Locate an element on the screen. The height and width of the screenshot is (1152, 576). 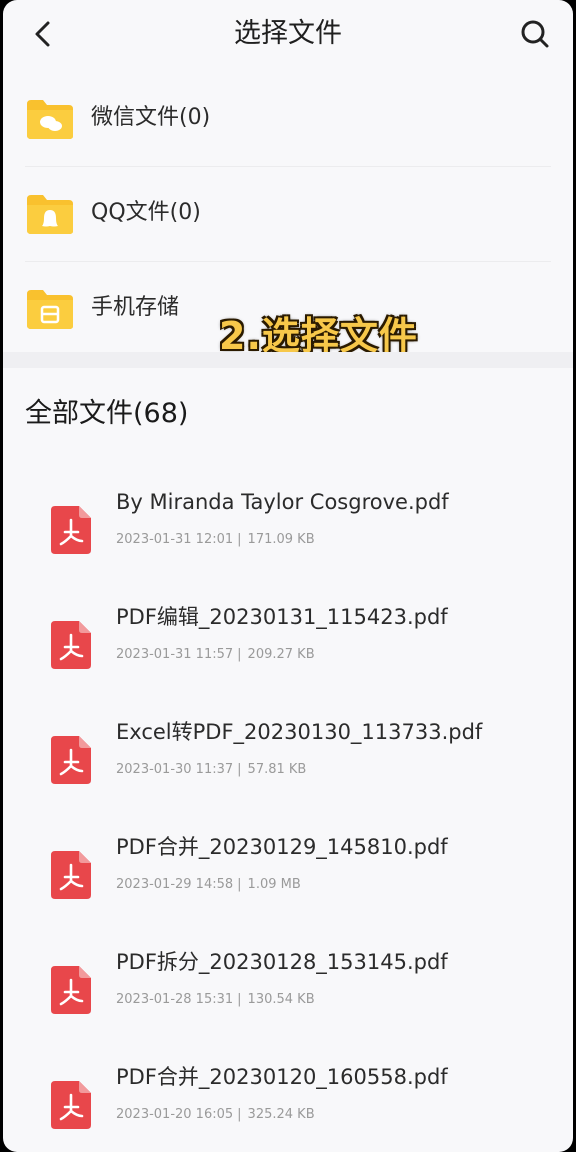
search-icon is located at coordinates (535, 34).